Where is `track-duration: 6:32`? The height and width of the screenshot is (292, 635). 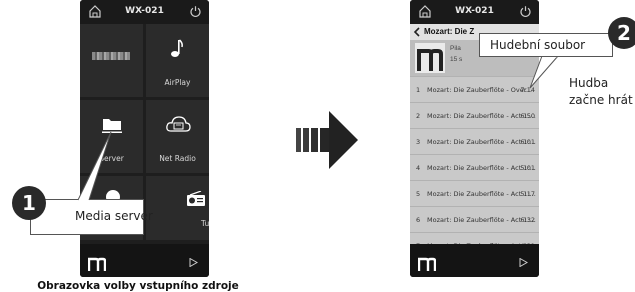
track-duration: 6:32 is located at coordinates (527, 220).